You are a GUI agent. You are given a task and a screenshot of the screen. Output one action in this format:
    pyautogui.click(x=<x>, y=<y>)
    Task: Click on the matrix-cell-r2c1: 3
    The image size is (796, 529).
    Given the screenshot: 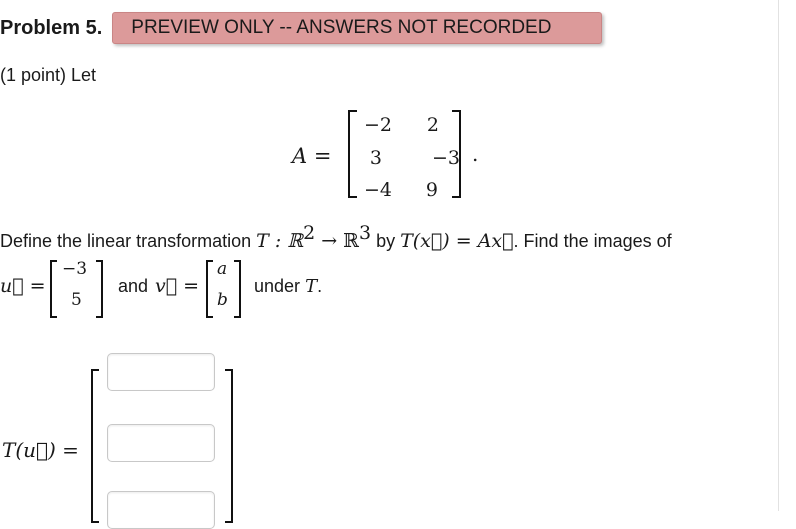 What is the action you would take?
    pyautogui.click(x=375, y=158)
    